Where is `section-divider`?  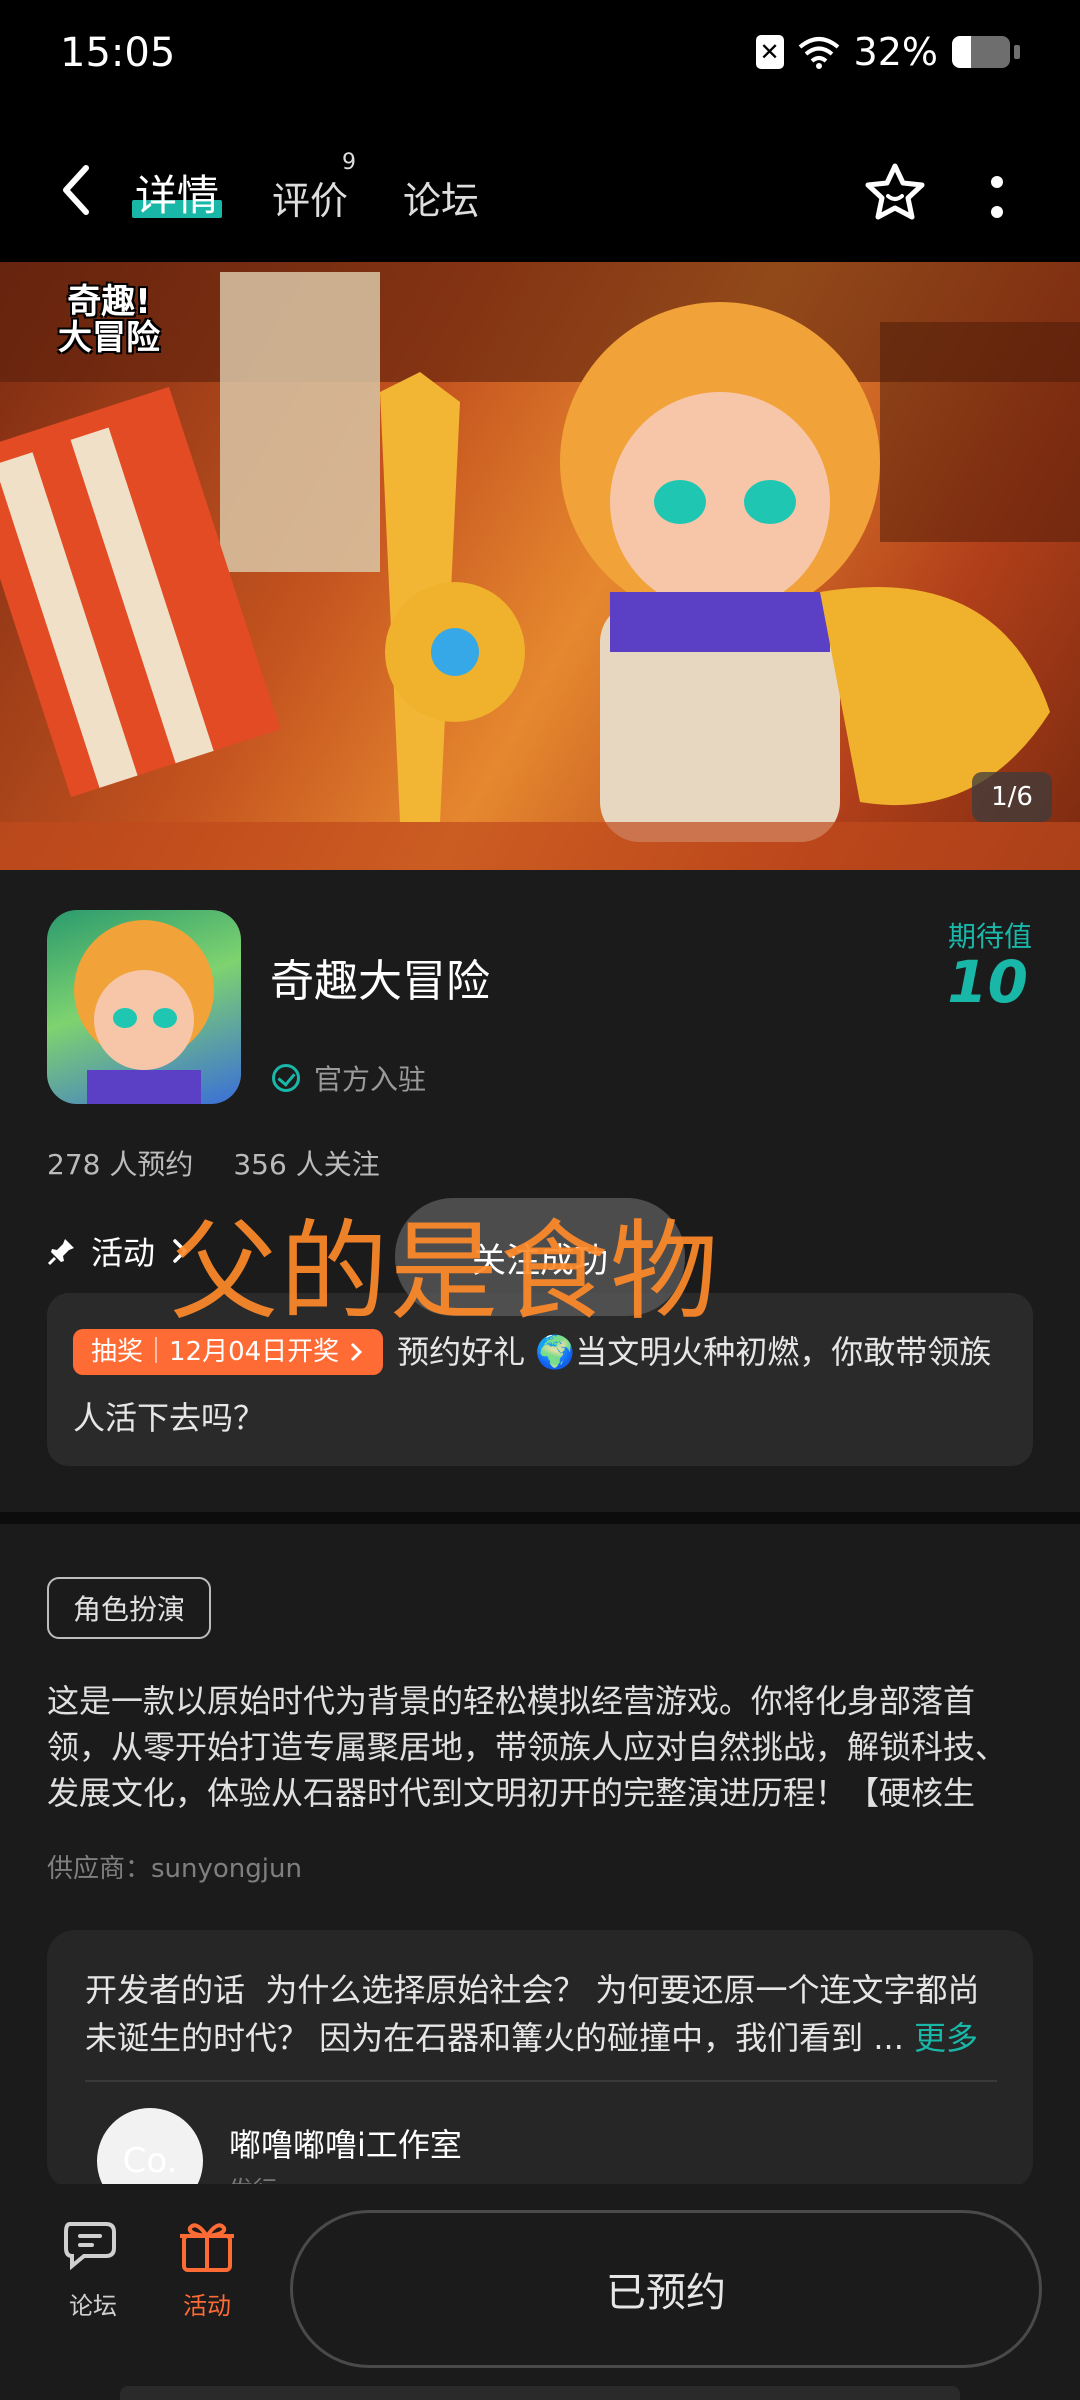
section-divider is located at coordinates (540, 1518).